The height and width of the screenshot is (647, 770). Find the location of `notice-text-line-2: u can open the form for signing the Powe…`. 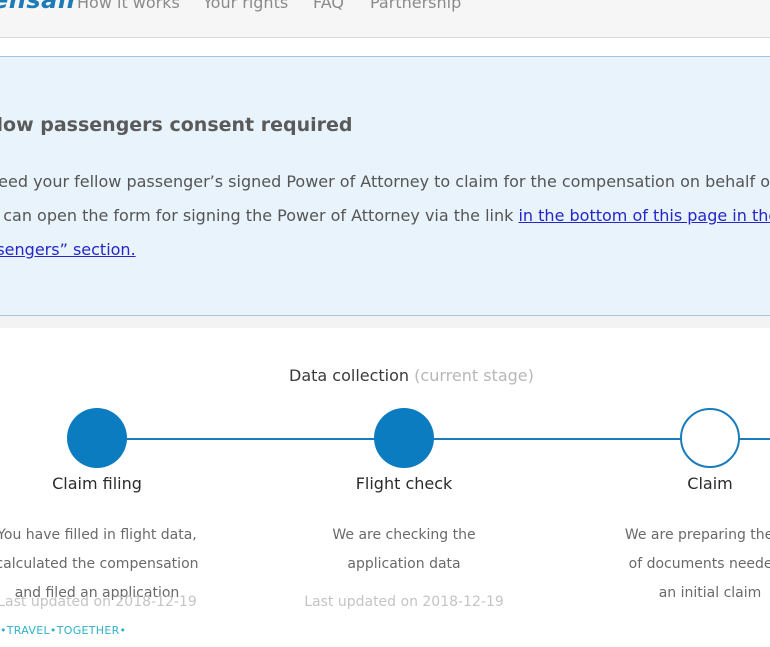

notice-text-line-2: u can open the form for signing the Powe… is located at coordinates (385, 215).